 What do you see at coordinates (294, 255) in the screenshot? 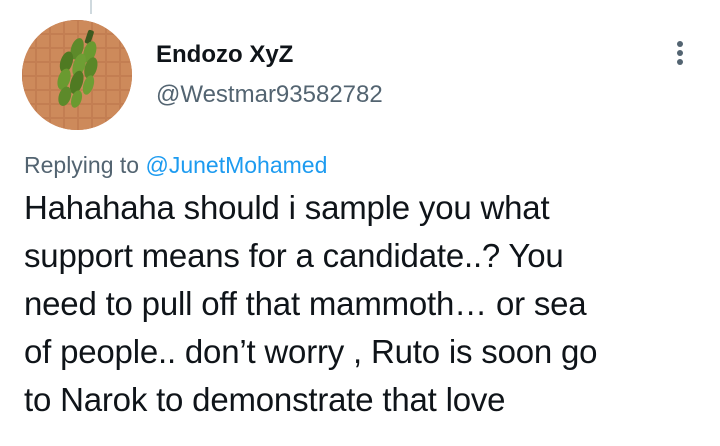
I see `tweet-text-line: support means for a candidate..? You` at bounding box center [294, 255].